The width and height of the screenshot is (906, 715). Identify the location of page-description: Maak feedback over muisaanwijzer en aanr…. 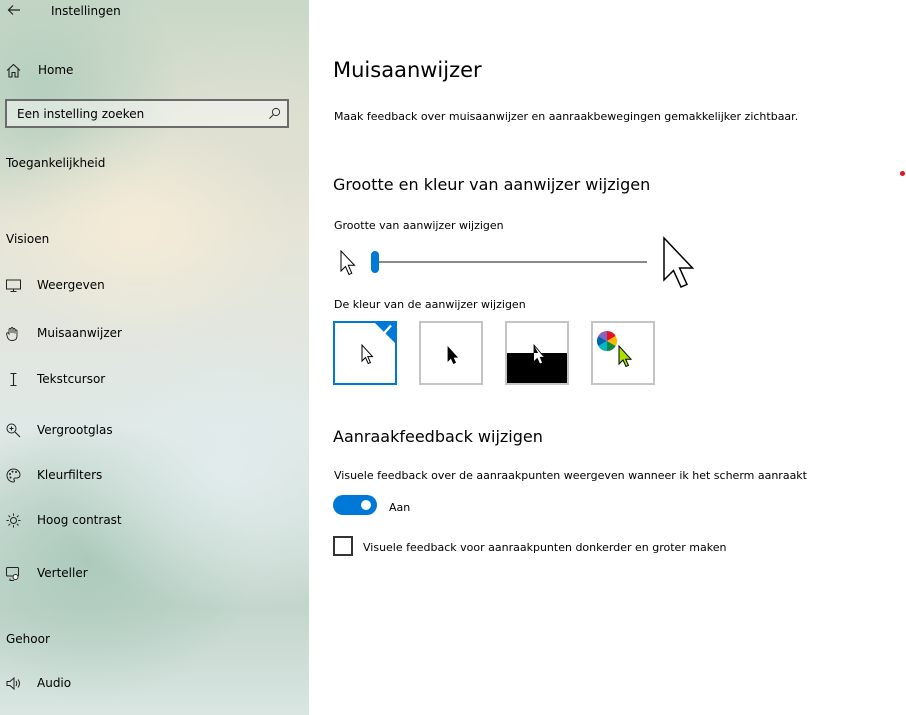
(566, 116).